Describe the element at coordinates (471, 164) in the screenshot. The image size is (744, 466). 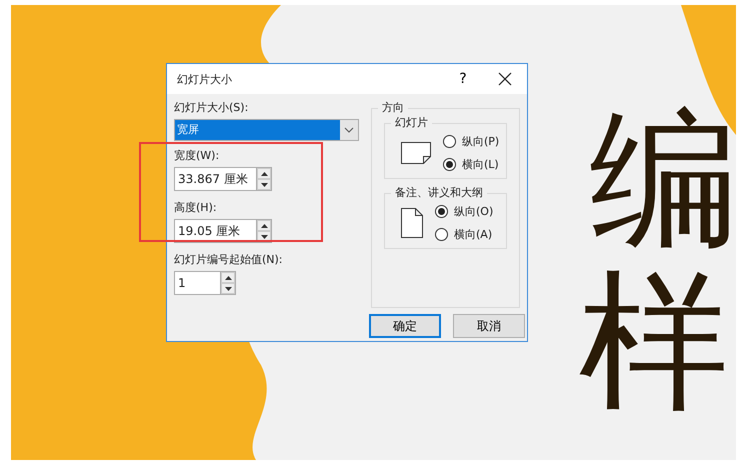
I see `radio-option: 横向(L)` at that location.